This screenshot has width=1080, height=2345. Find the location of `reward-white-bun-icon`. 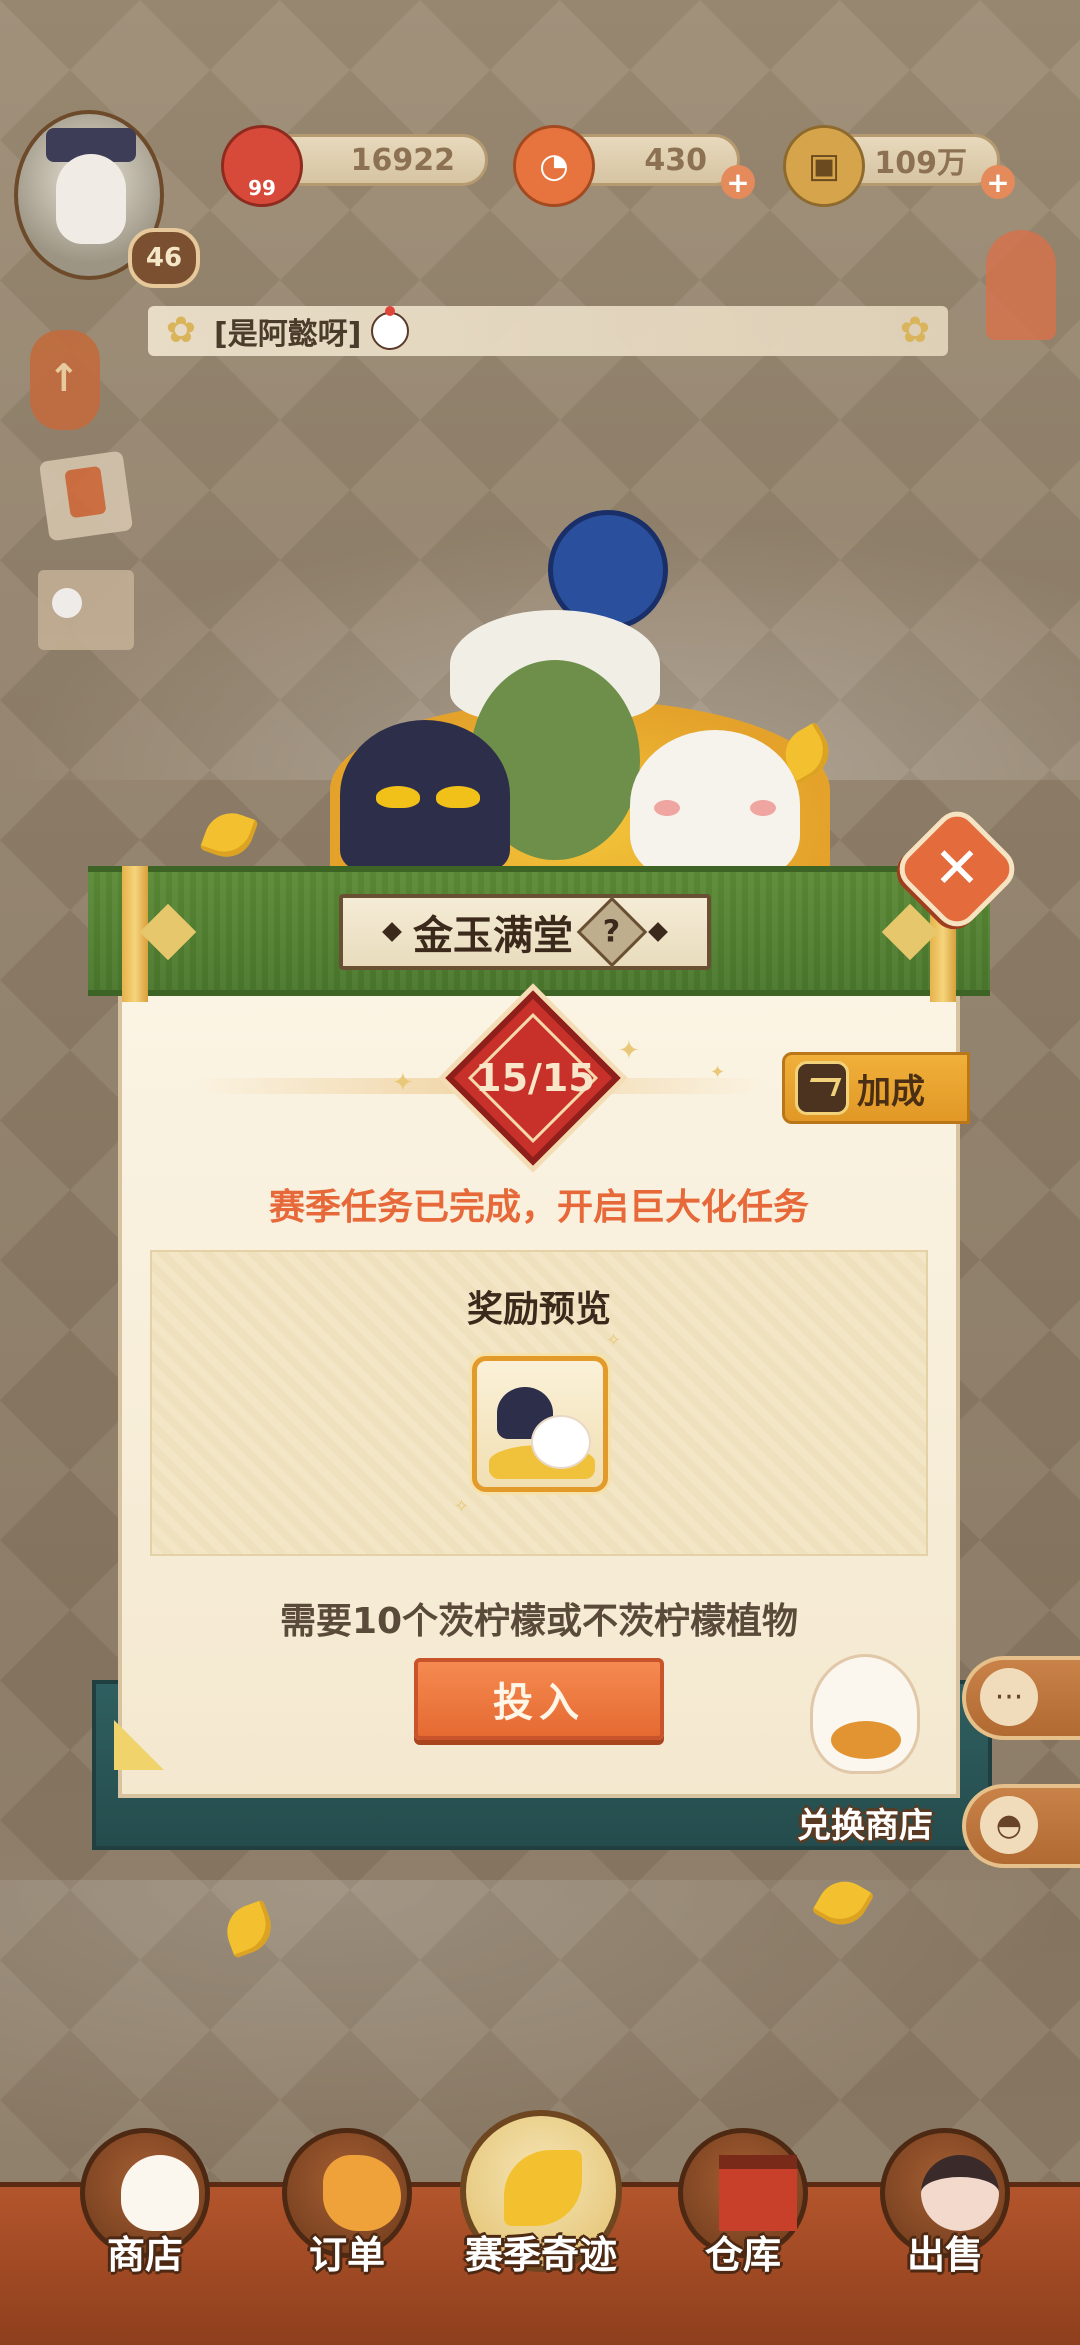

reward-white-bun-icon is located at coordinates (561, 1442).